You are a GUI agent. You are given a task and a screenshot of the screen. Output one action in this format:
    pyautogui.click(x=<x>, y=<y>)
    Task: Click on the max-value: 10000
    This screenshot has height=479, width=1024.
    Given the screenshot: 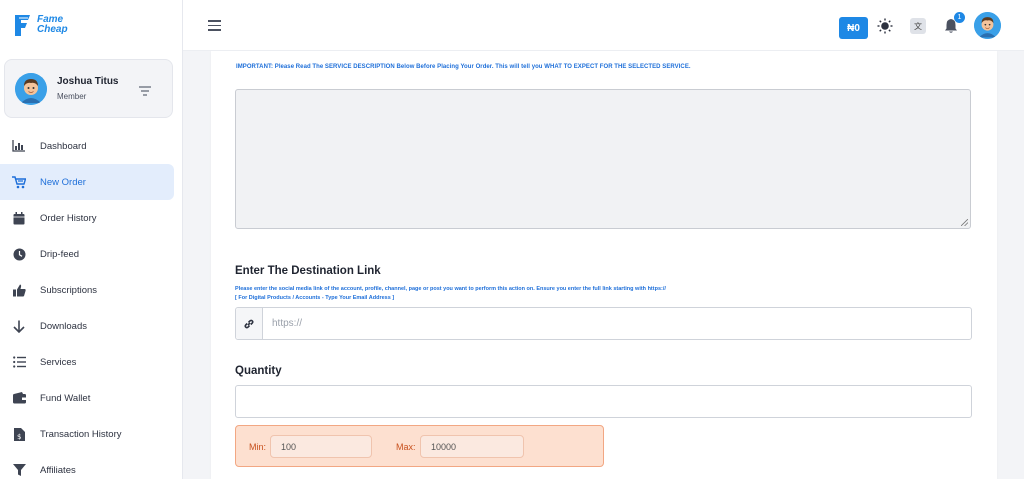 What is the action you would take?
    pyautogui.click(x=472, y=446)
    